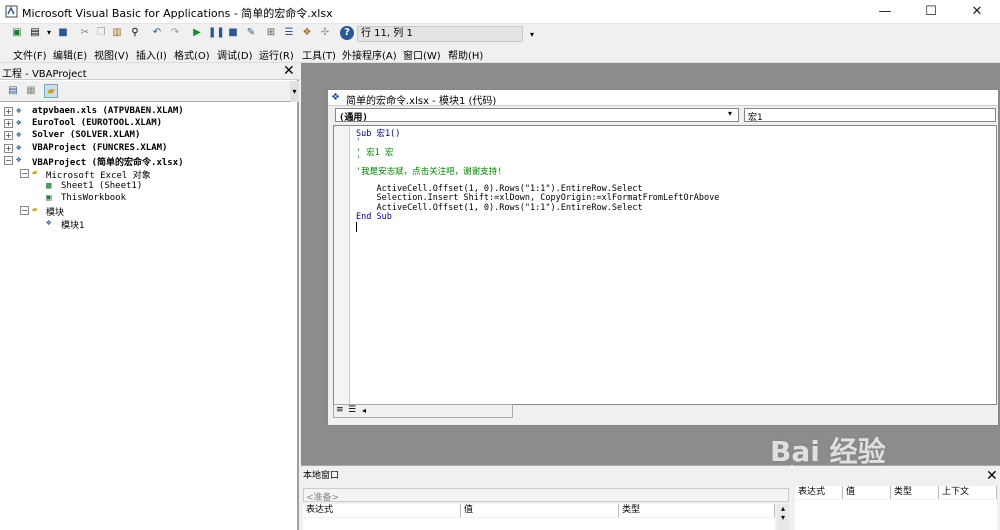 The width and height of the screenshot is (1000, 530). I want to click on project-scroll-button: ▾, so click(294, 91).